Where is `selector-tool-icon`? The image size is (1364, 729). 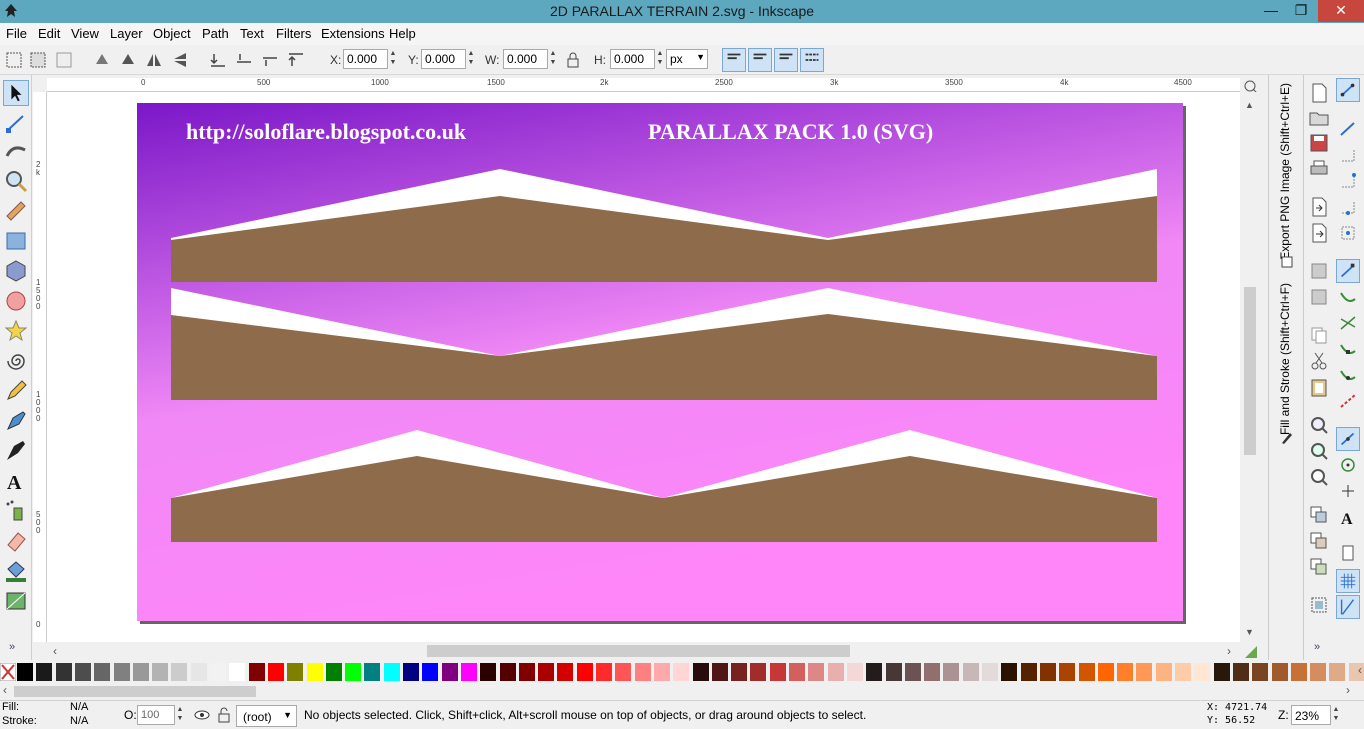 selector-tool-icon is located at coordinates (16, 93).